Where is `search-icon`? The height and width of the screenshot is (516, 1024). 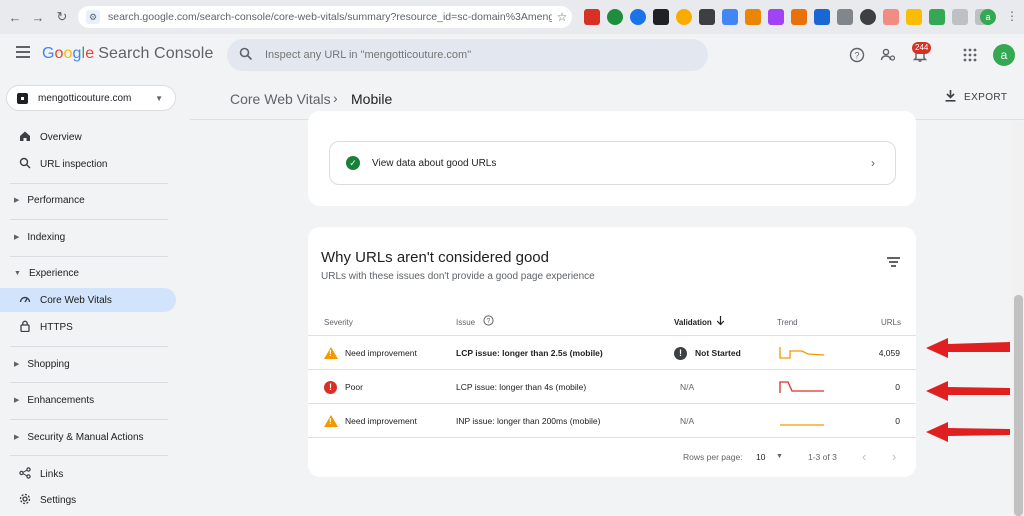
search-icon is located at coordinates (25, 164).